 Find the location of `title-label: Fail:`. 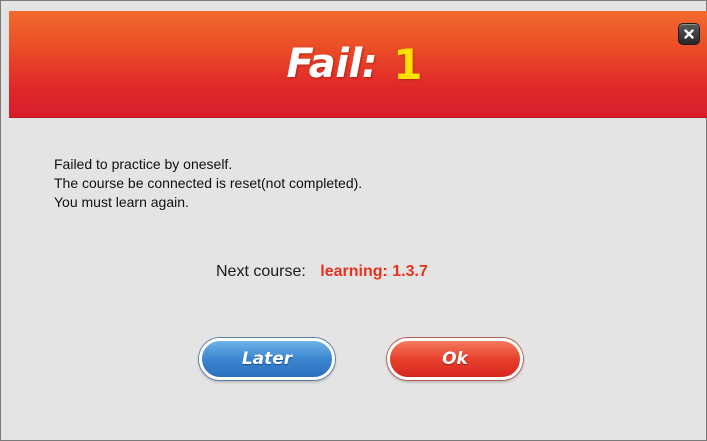

title-label: Fail: is located at coordinates (332, 64).